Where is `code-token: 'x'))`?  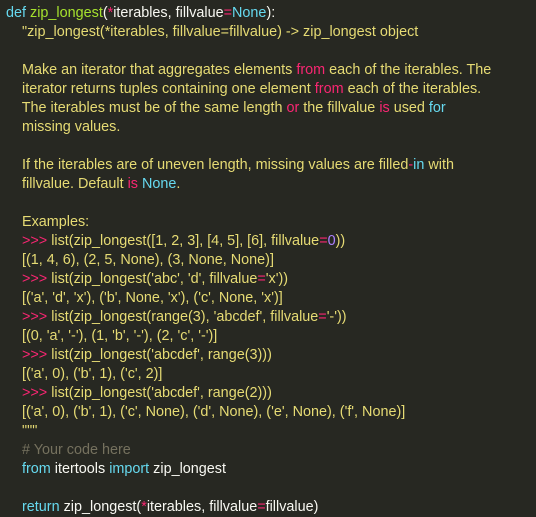 code-token: 'x')) is located at coordinates (277, 279).